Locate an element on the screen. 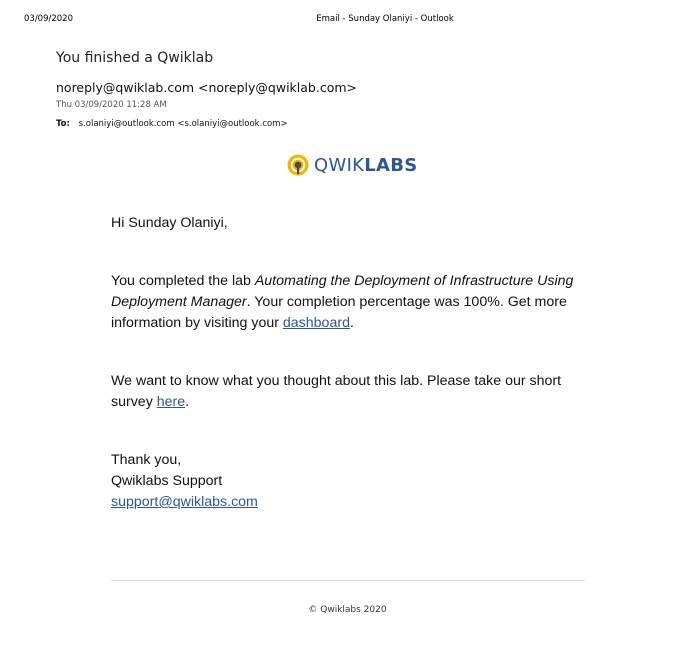  signoff-name: Qwiklabs Support is located at coordinates (167, 481).